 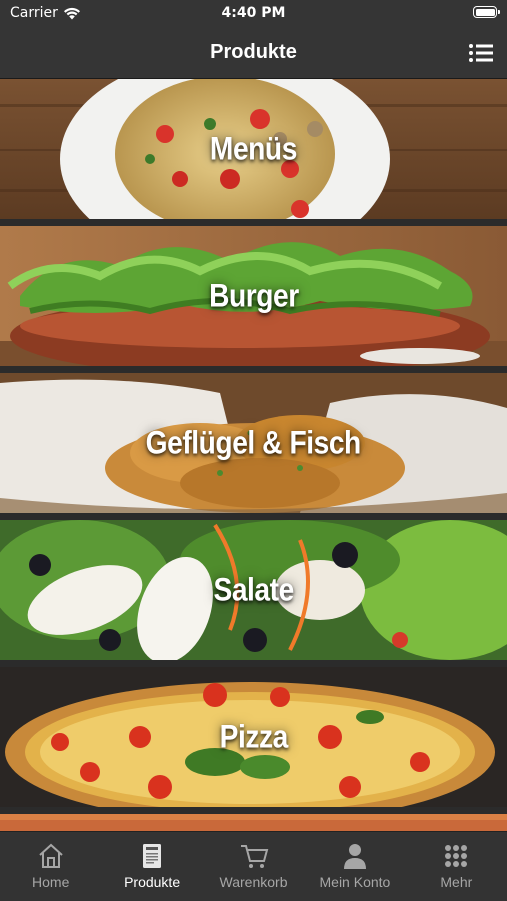 What do you see at coordinates (486, 12) in the screenshot?
I see `battery-icon` at bounding box center [486, 12].